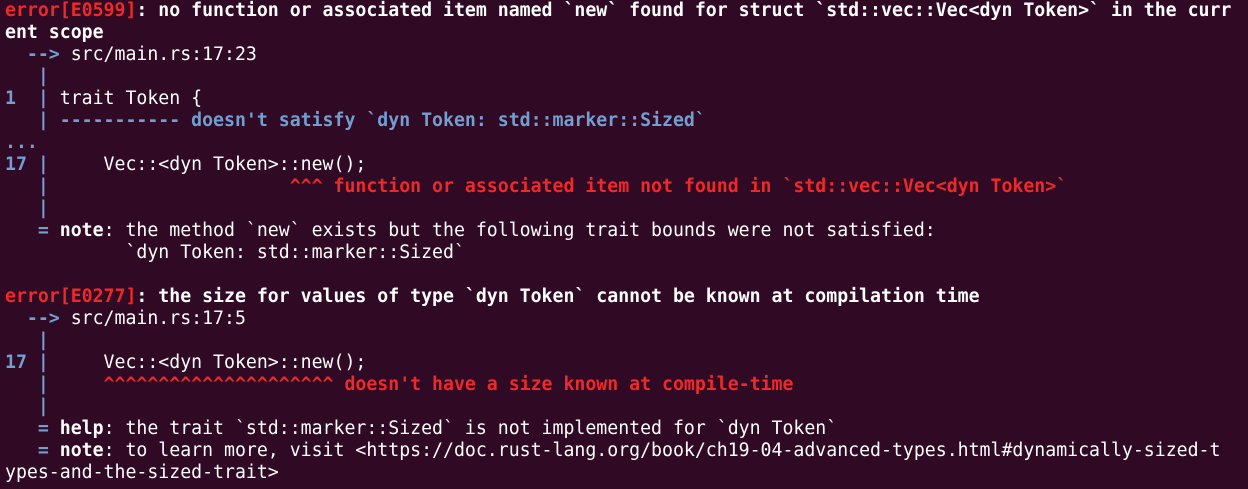 The width and height of the screenshot is (1248, 489). Describe the element at coordinates (163, 54) in the screenshot. I see `terminal-text-segment: src/main.rs:17:23` at that location.